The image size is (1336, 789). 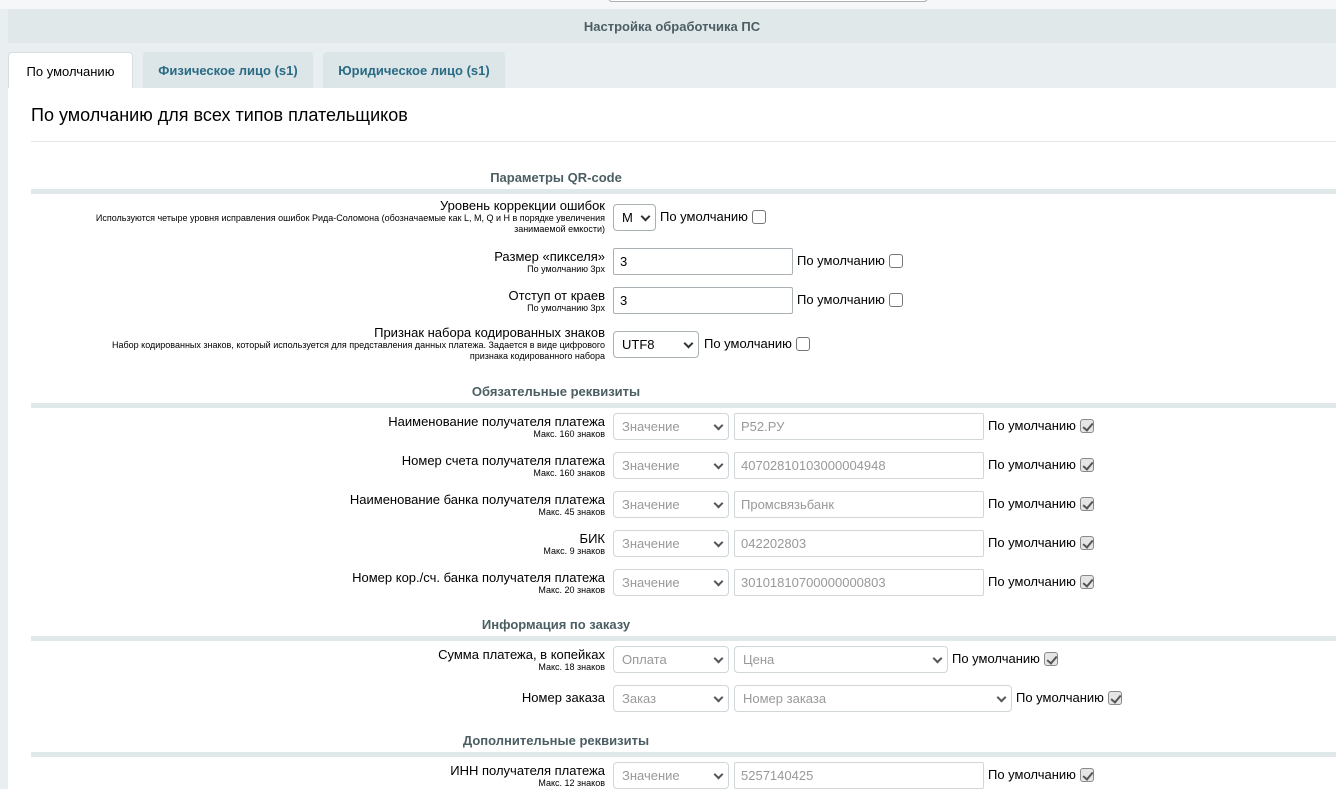 What do you see at coordinates (859, 465) in the screenshot?
I see `account-number-input: 40702810103000004948` at bounding box center [859, 465].